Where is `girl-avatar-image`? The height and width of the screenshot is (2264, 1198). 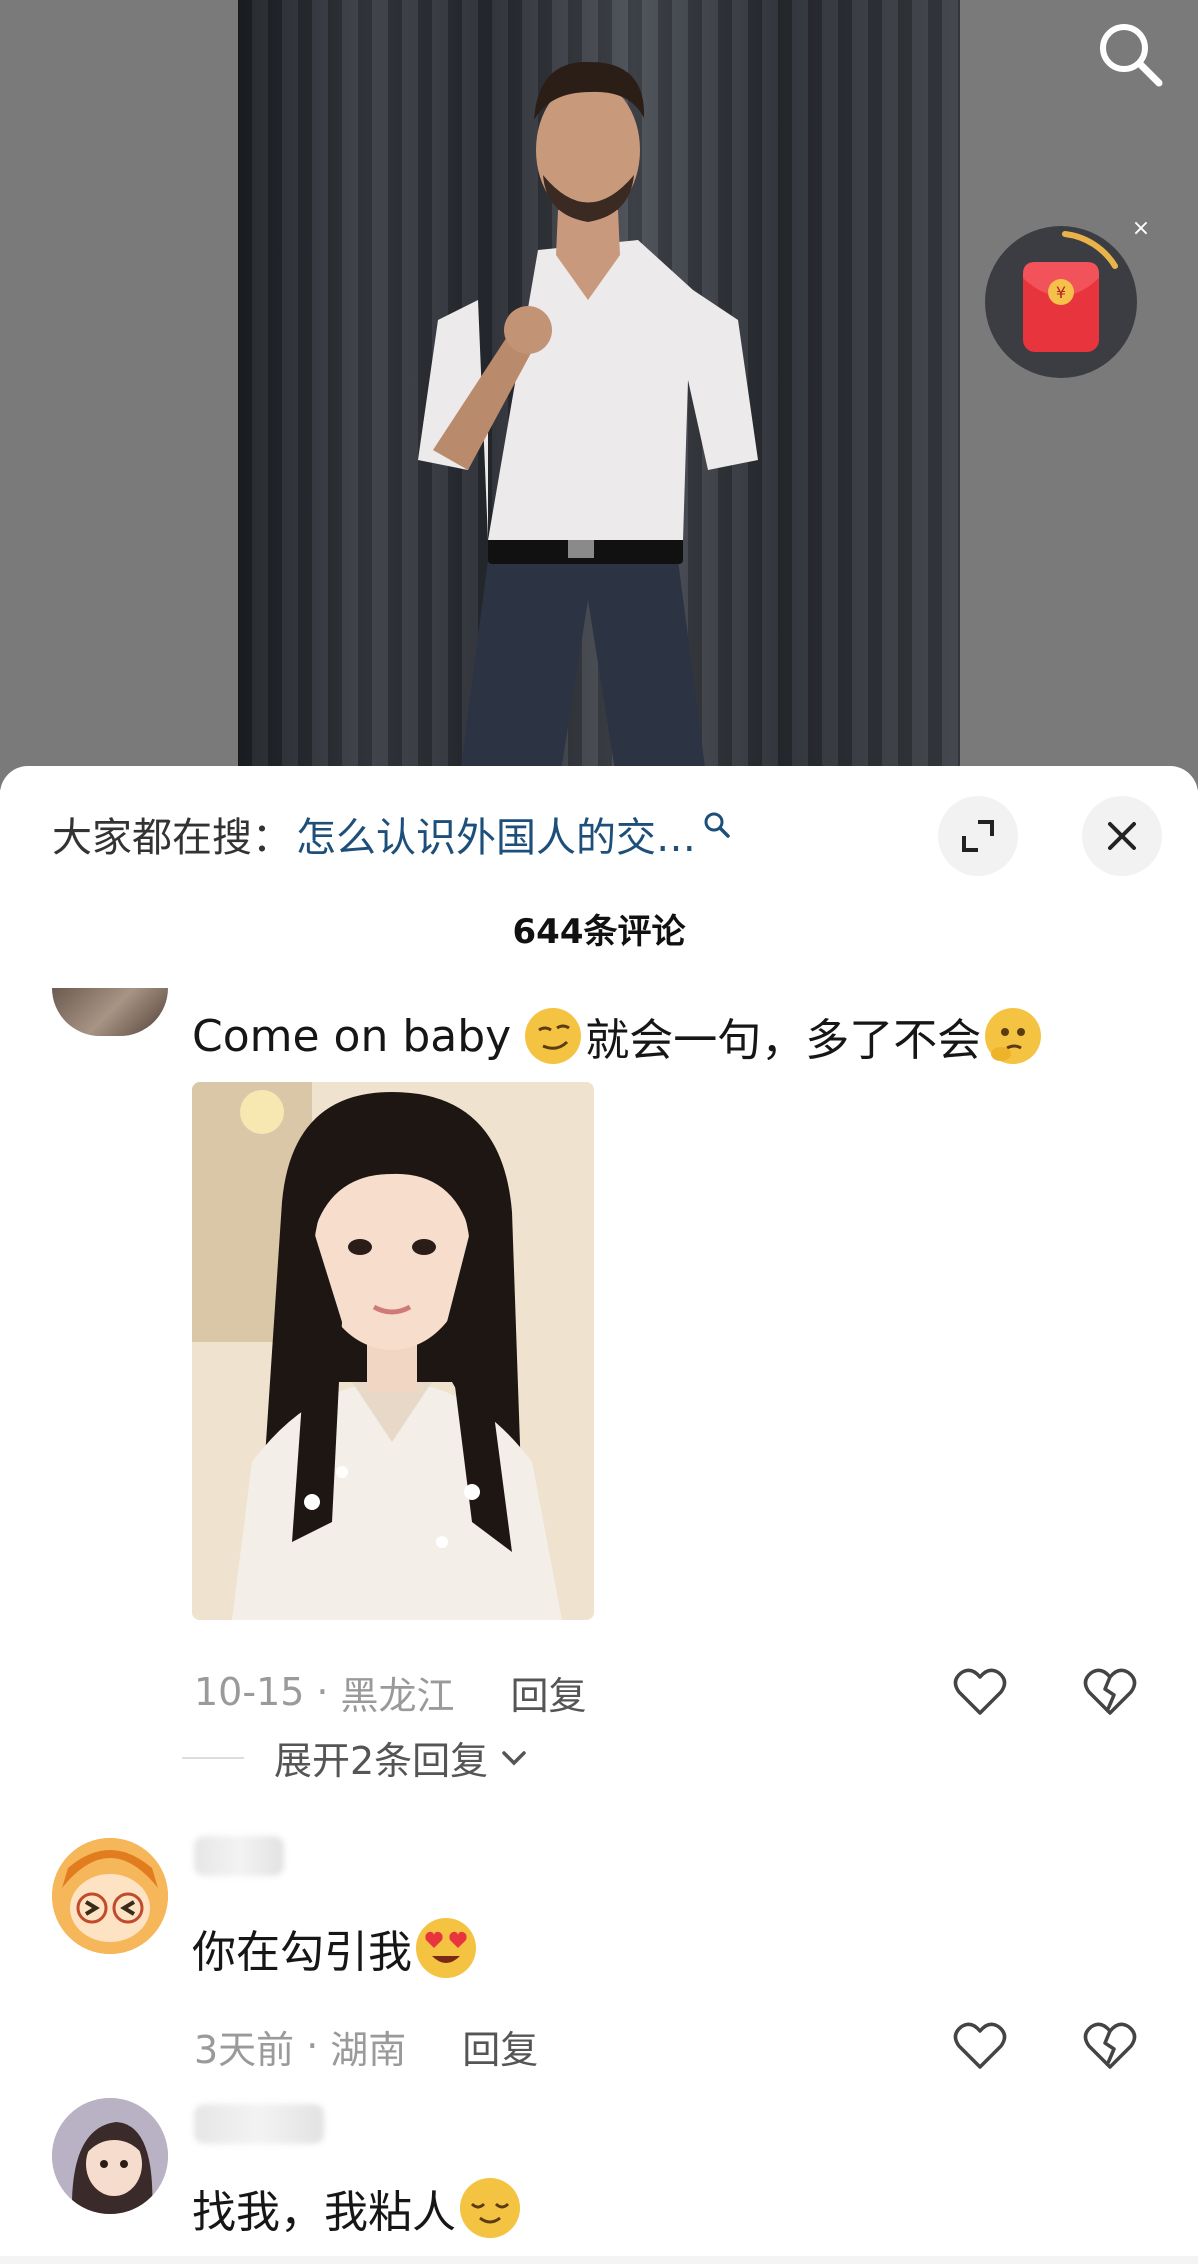 girl-avatar-image is located at coordinates (110, 2156).